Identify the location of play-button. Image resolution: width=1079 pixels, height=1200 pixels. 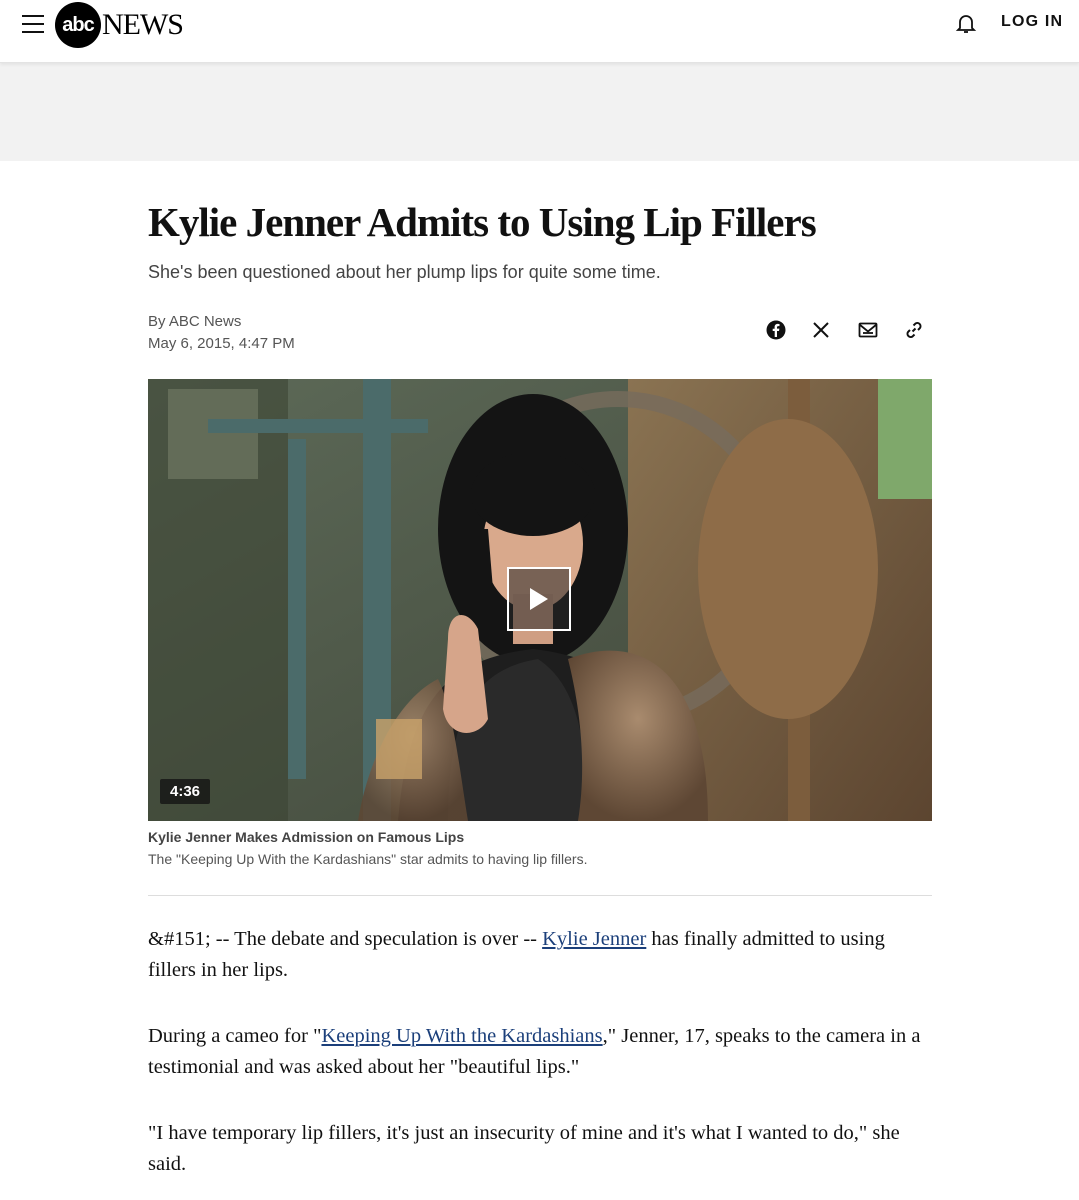
(539, 599).